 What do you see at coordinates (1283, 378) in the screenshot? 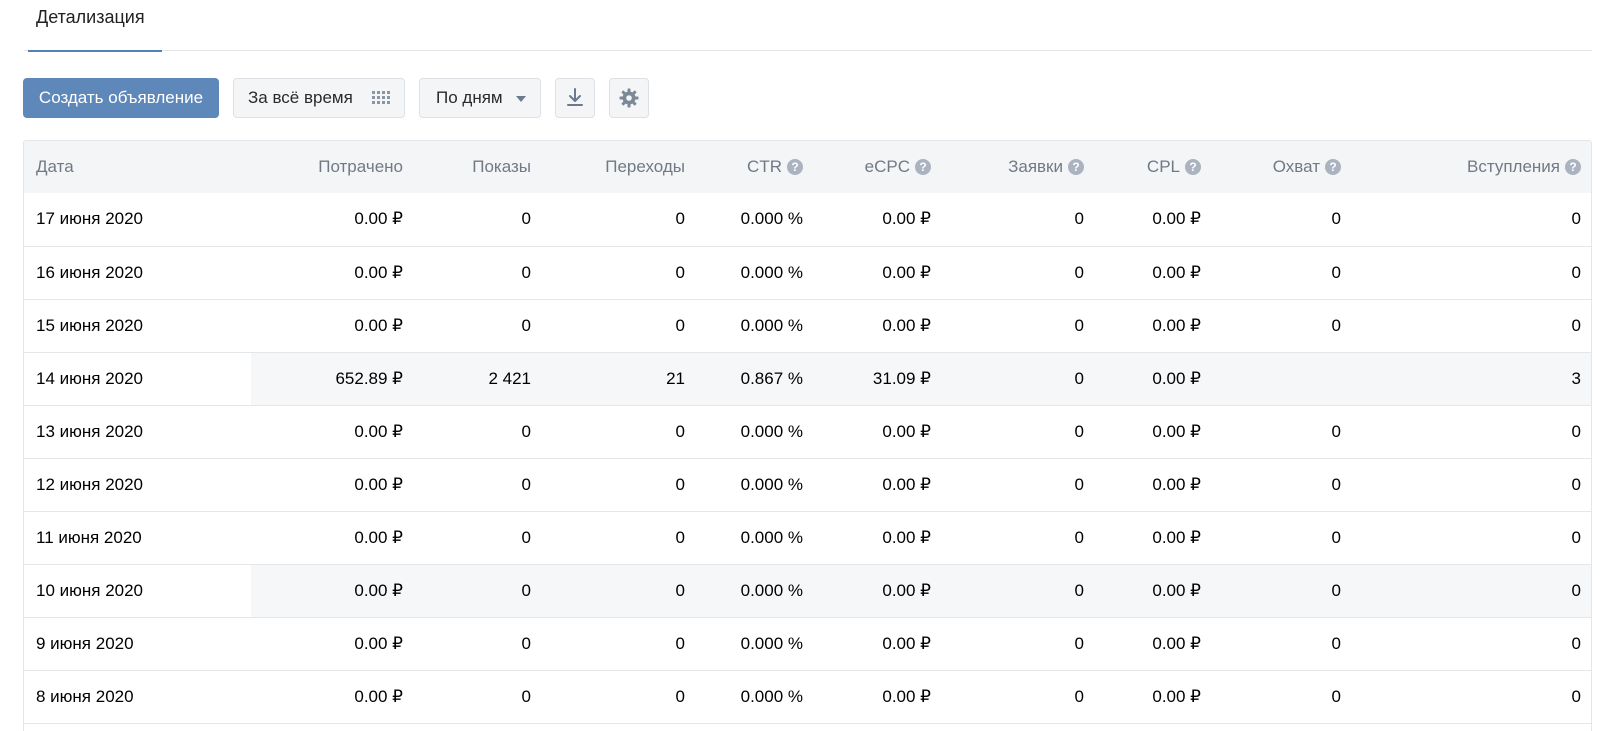
I see `cell-reach` at bounding box center [1283, 378].